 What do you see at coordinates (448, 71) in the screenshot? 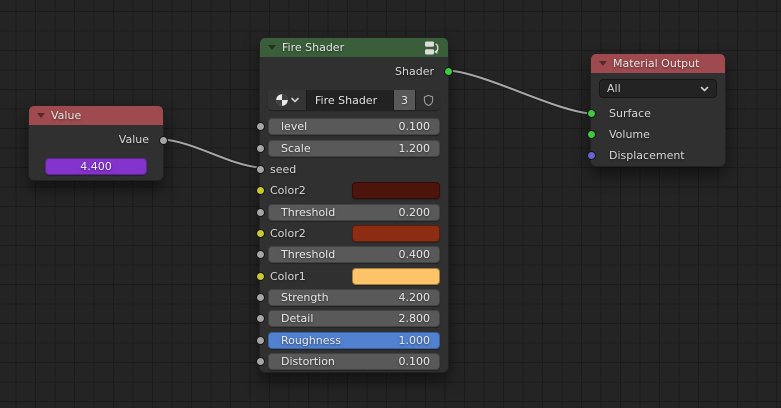
I see `shader-output-socket` at bounding box center [448, 71].